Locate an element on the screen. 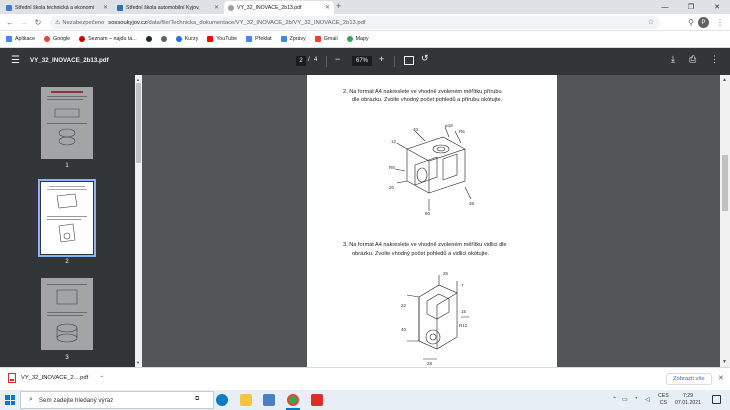 This screenshot has width=730, height=410. tray-overflow-icon: ⌃ is located at coordinates (614, 399).